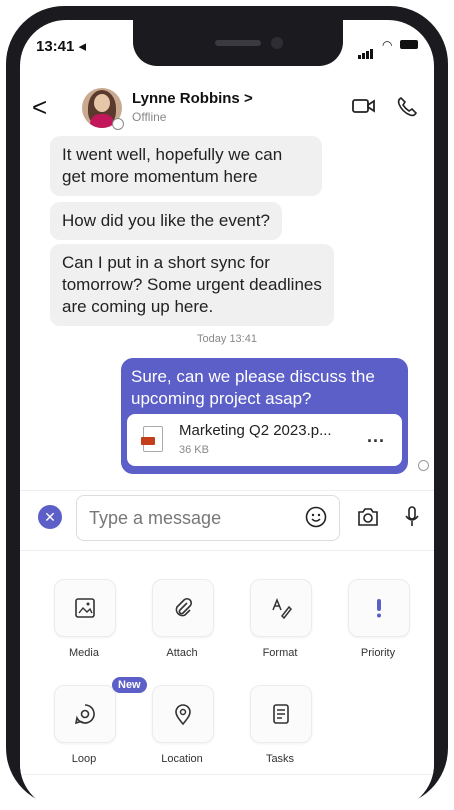 This screenshot has height=810, width=454. I want to click on location-label: Location, so click(182, 759).